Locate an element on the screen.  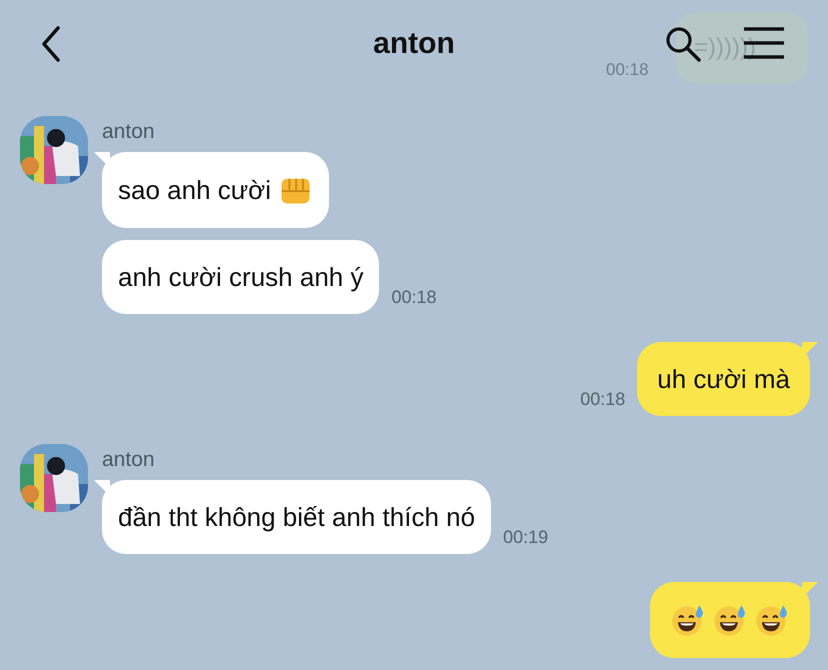
message-bubble: sao anh cười is located at coordinates (215, 190).